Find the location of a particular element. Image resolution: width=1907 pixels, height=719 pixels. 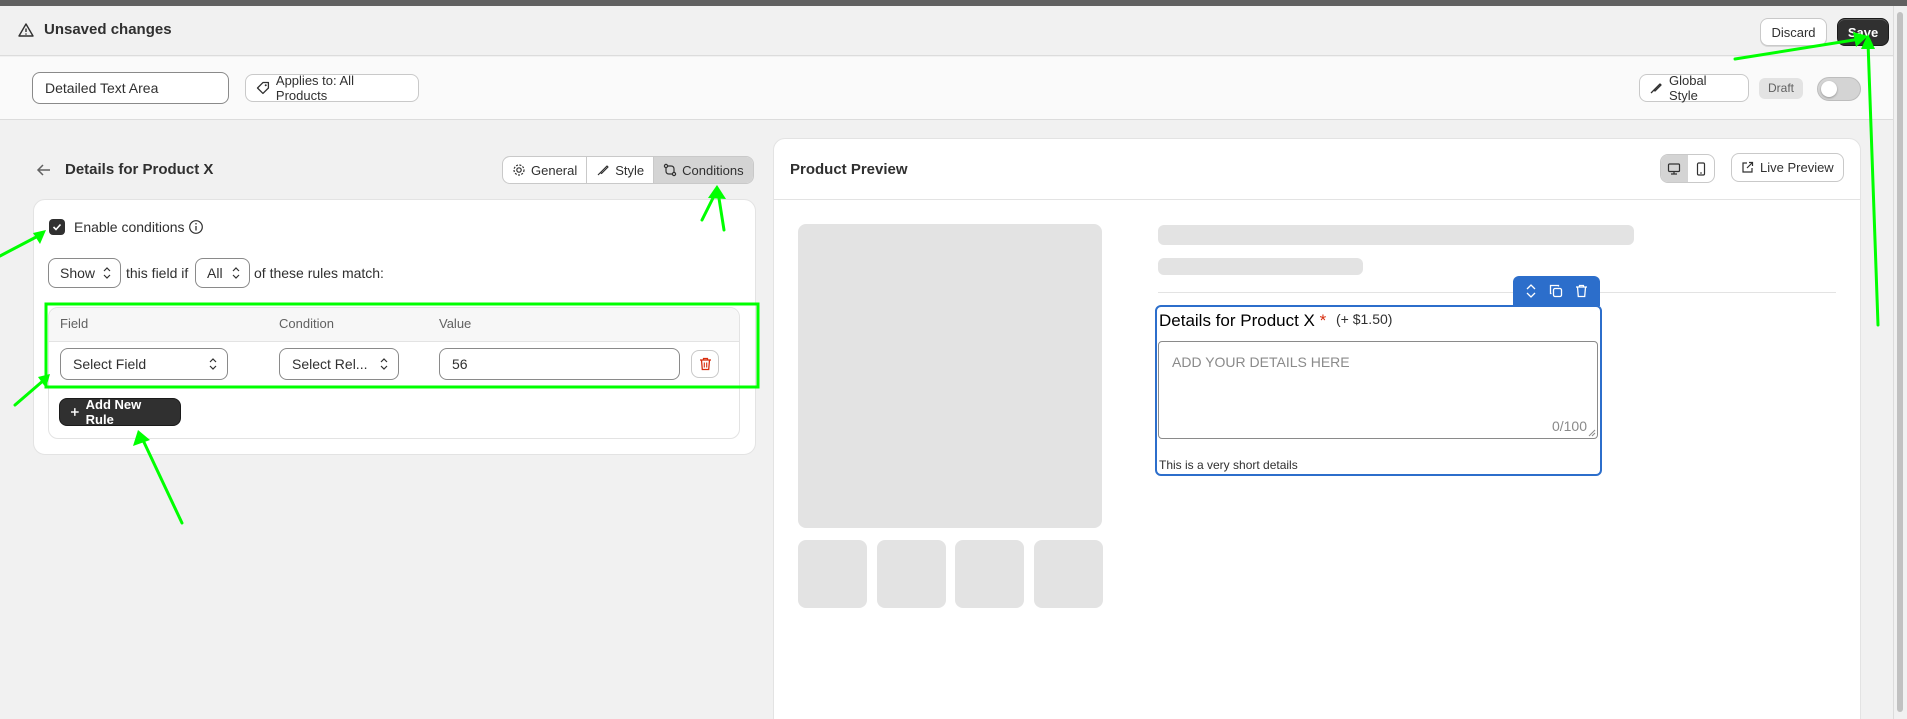

preview-field-label: Details for Product X * is located at coordinates (1242, 321).